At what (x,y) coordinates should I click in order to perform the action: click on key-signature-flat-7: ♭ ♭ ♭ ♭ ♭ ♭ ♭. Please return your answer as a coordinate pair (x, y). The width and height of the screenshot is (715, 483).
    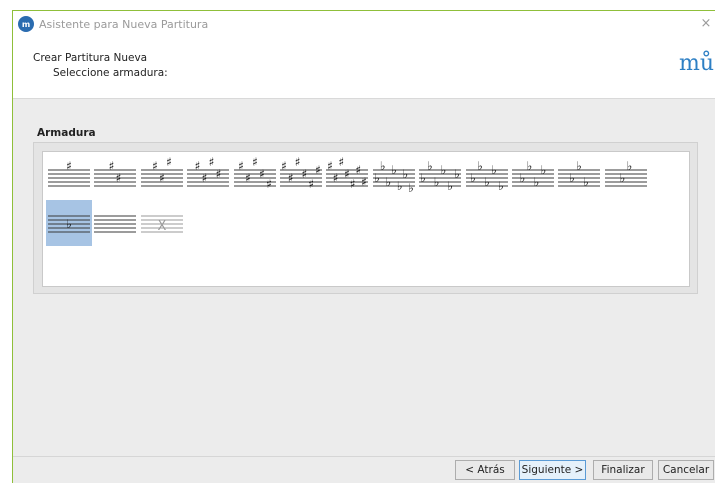
    Looking at the image, I should click on (394, 177).